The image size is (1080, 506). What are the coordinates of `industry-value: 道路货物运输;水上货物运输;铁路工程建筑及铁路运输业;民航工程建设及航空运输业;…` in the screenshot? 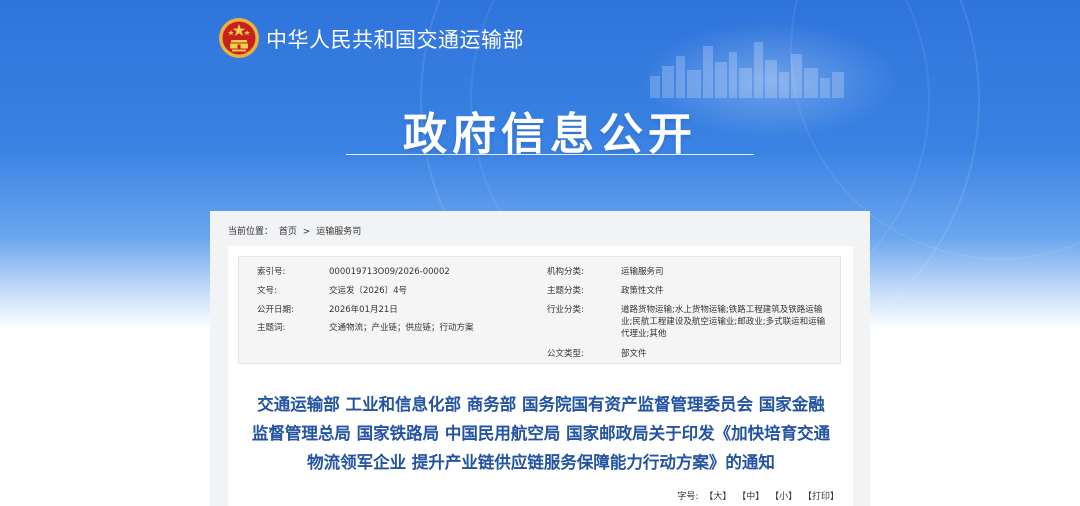 It's located at (723, 322).